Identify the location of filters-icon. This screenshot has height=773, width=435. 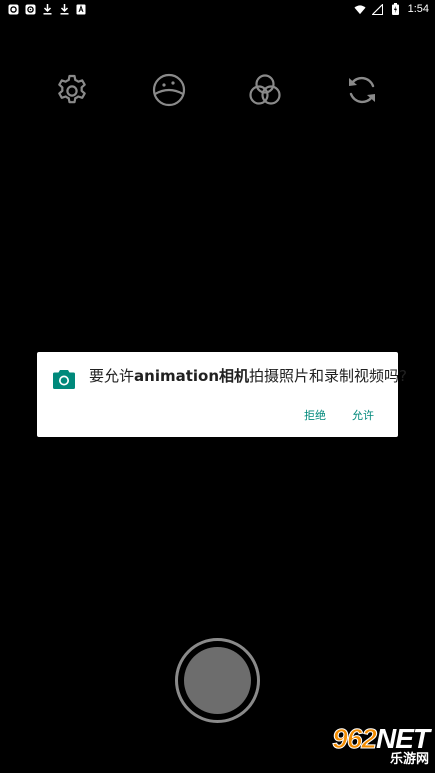
(265, 89).